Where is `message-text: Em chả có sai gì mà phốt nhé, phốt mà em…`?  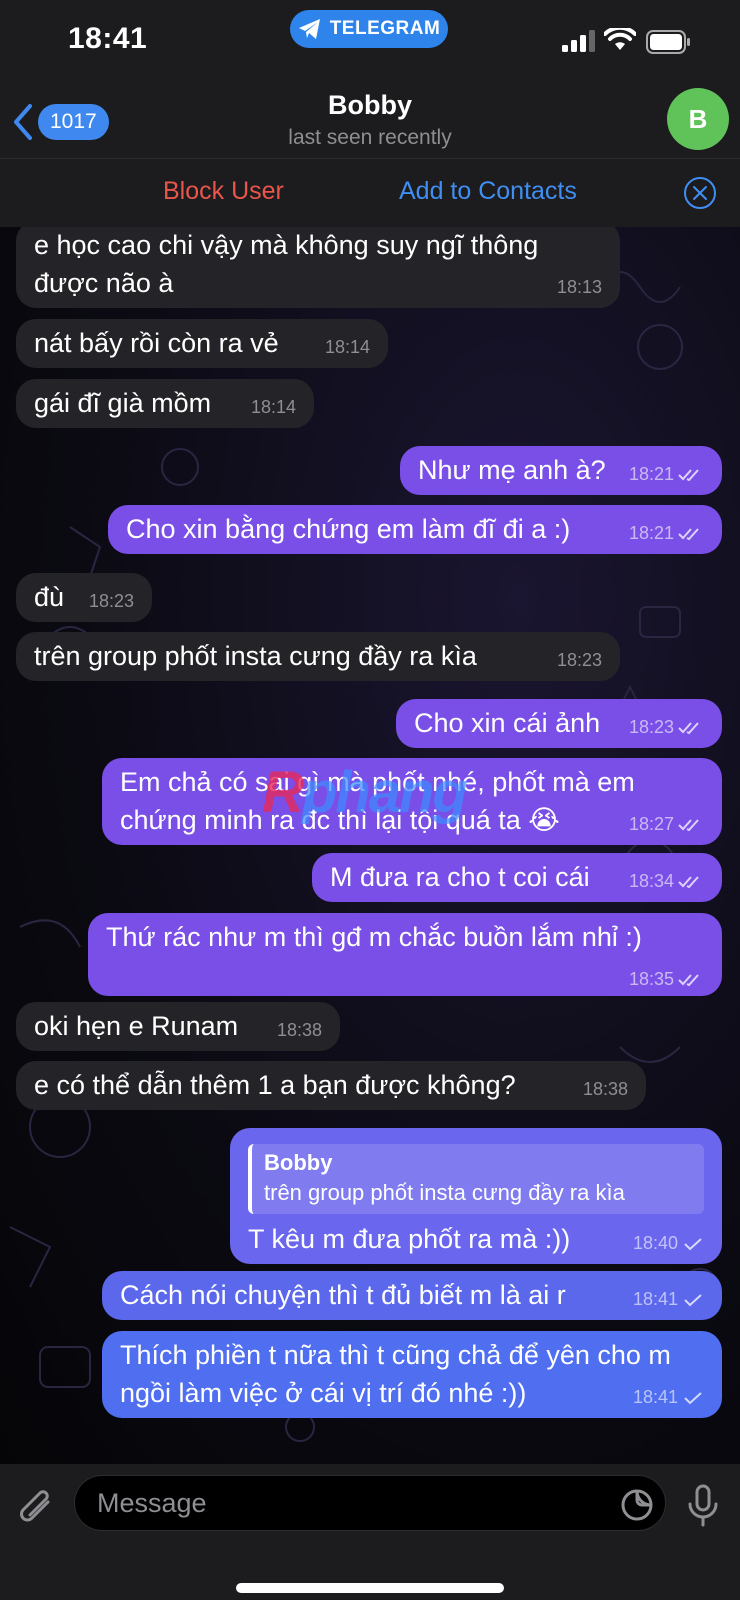 message-text: Em chả có sai gì mà phốt nhé, phốt mà em… is located at coordinates (377, 801).